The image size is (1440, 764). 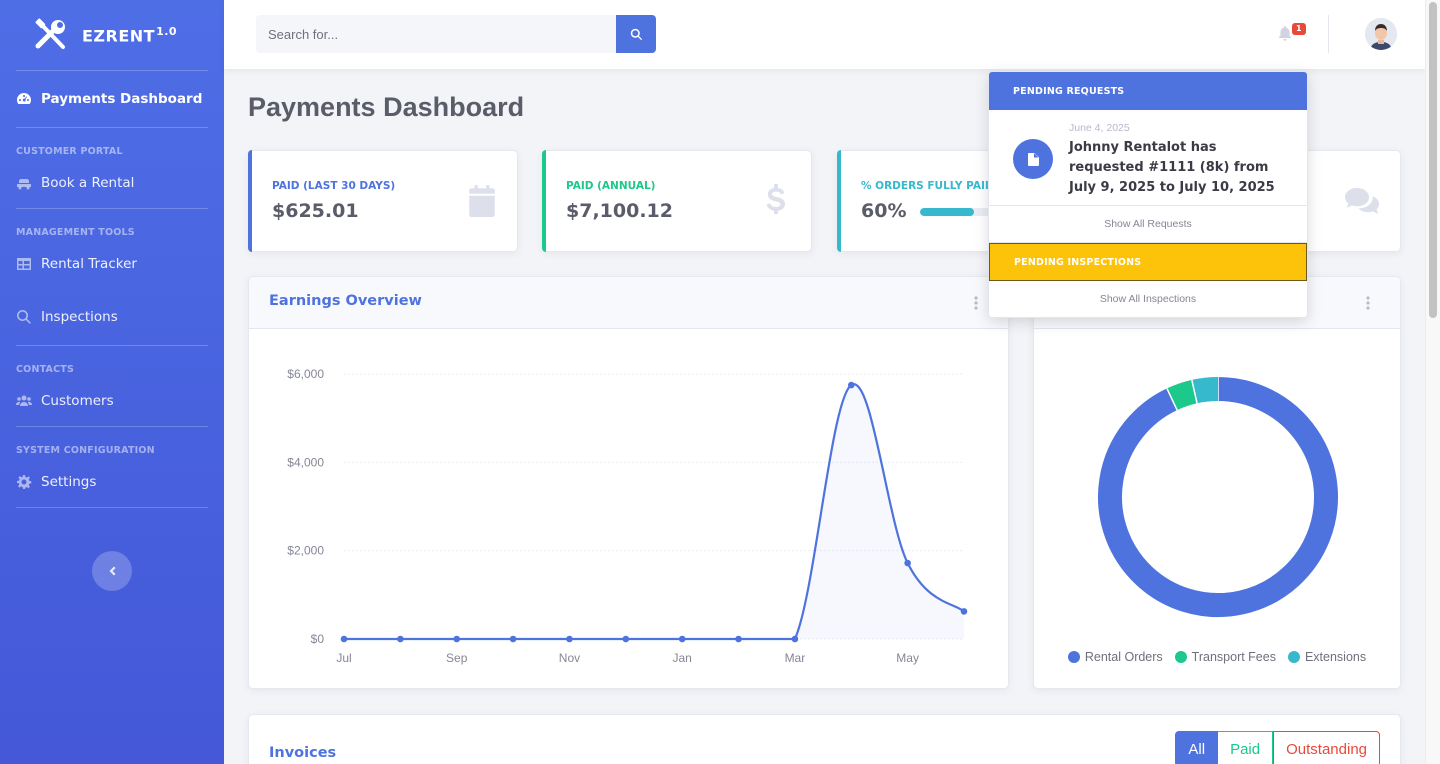 I want to click on file-icon, so click(x=1033, y=159).